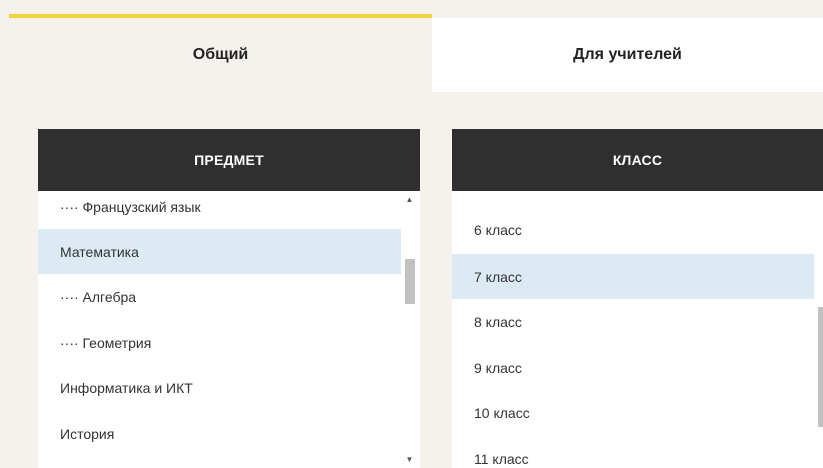 Image resolution: width=823 pixels, height=468 pixels. What do you see at coordinates (220, 53) in the screenshot?
I see `tab-general: Общий` at bounding box center [220, 53].